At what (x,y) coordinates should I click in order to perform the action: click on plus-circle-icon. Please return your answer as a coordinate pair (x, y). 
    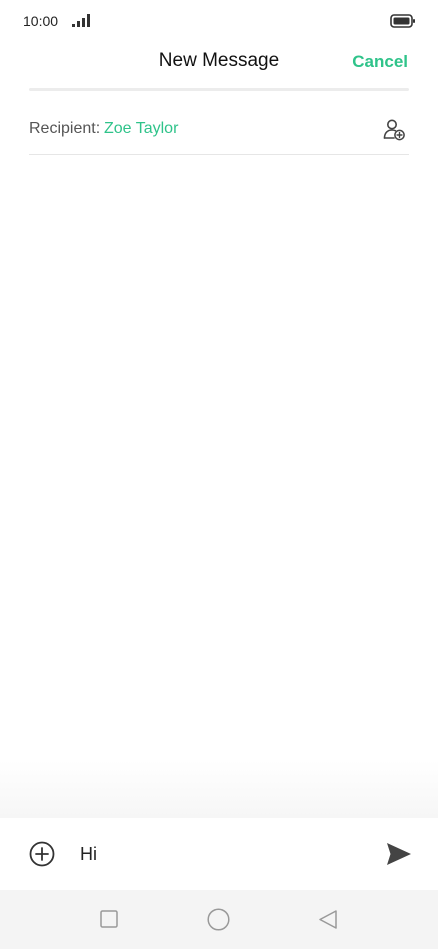
    Looking at the image, I should click on (42, 854).